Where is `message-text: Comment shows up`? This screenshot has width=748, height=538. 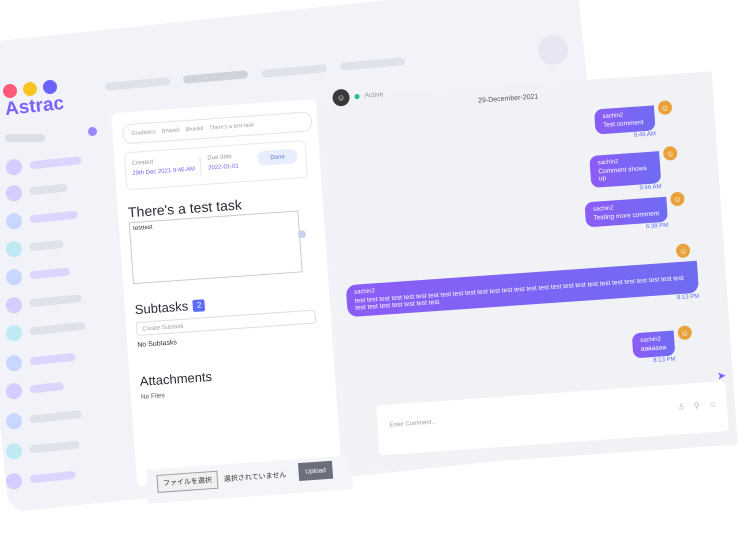
message-text: Comment shows up is located at coordinates (622, 174).